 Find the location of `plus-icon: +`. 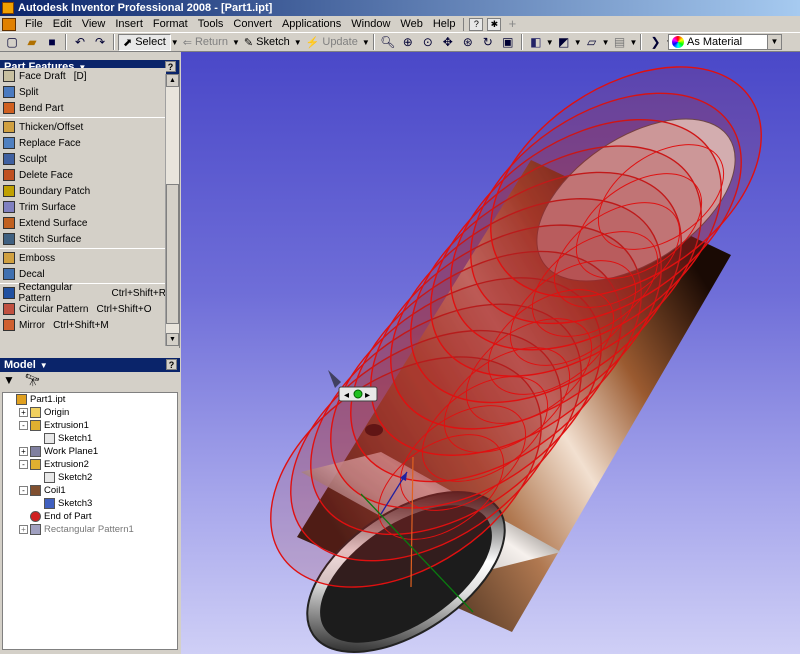

plus-icon: + is located at coordinates (512, 24).